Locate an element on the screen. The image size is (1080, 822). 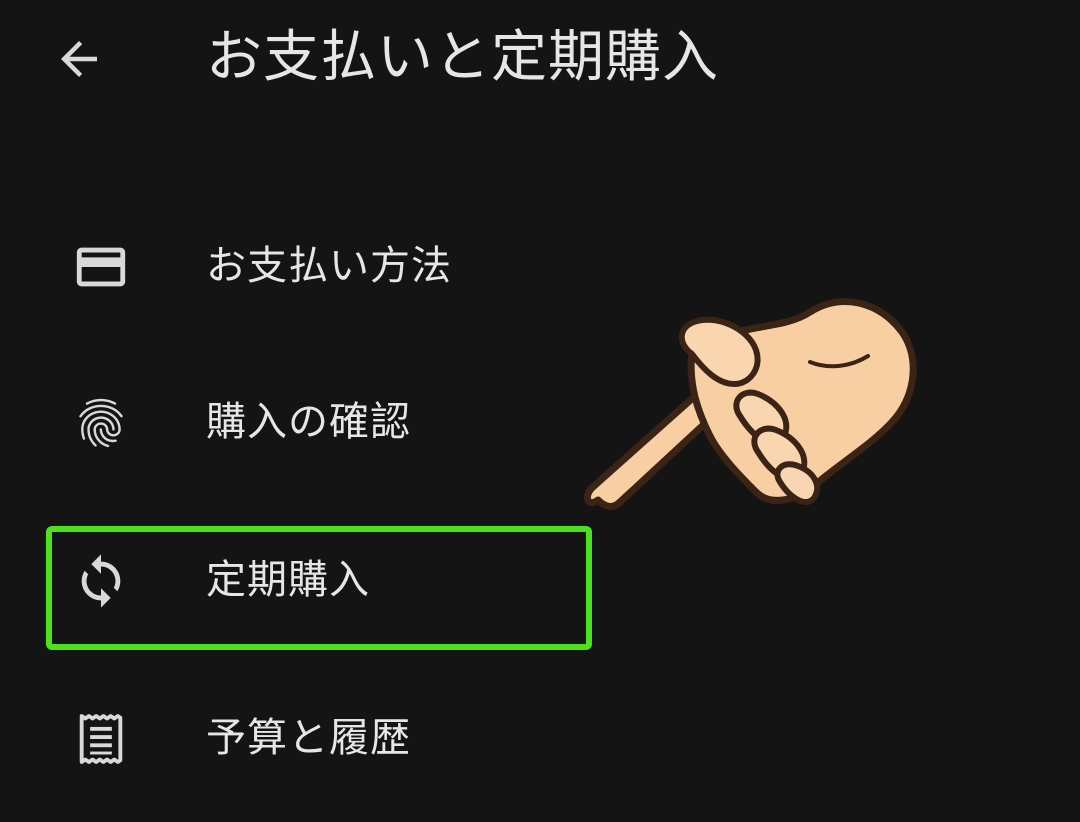
menu-item-label: 購入の確認 is located at coordinates (308, 422).